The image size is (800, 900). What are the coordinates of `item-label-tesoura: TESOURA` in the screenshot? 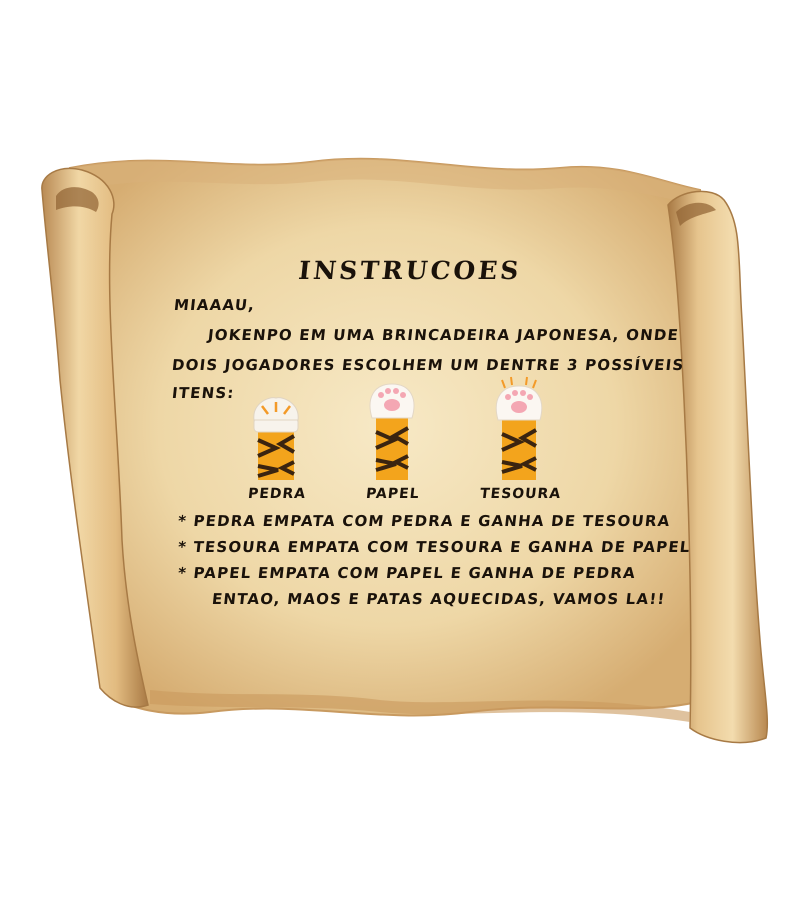 It's located at (520, 494).